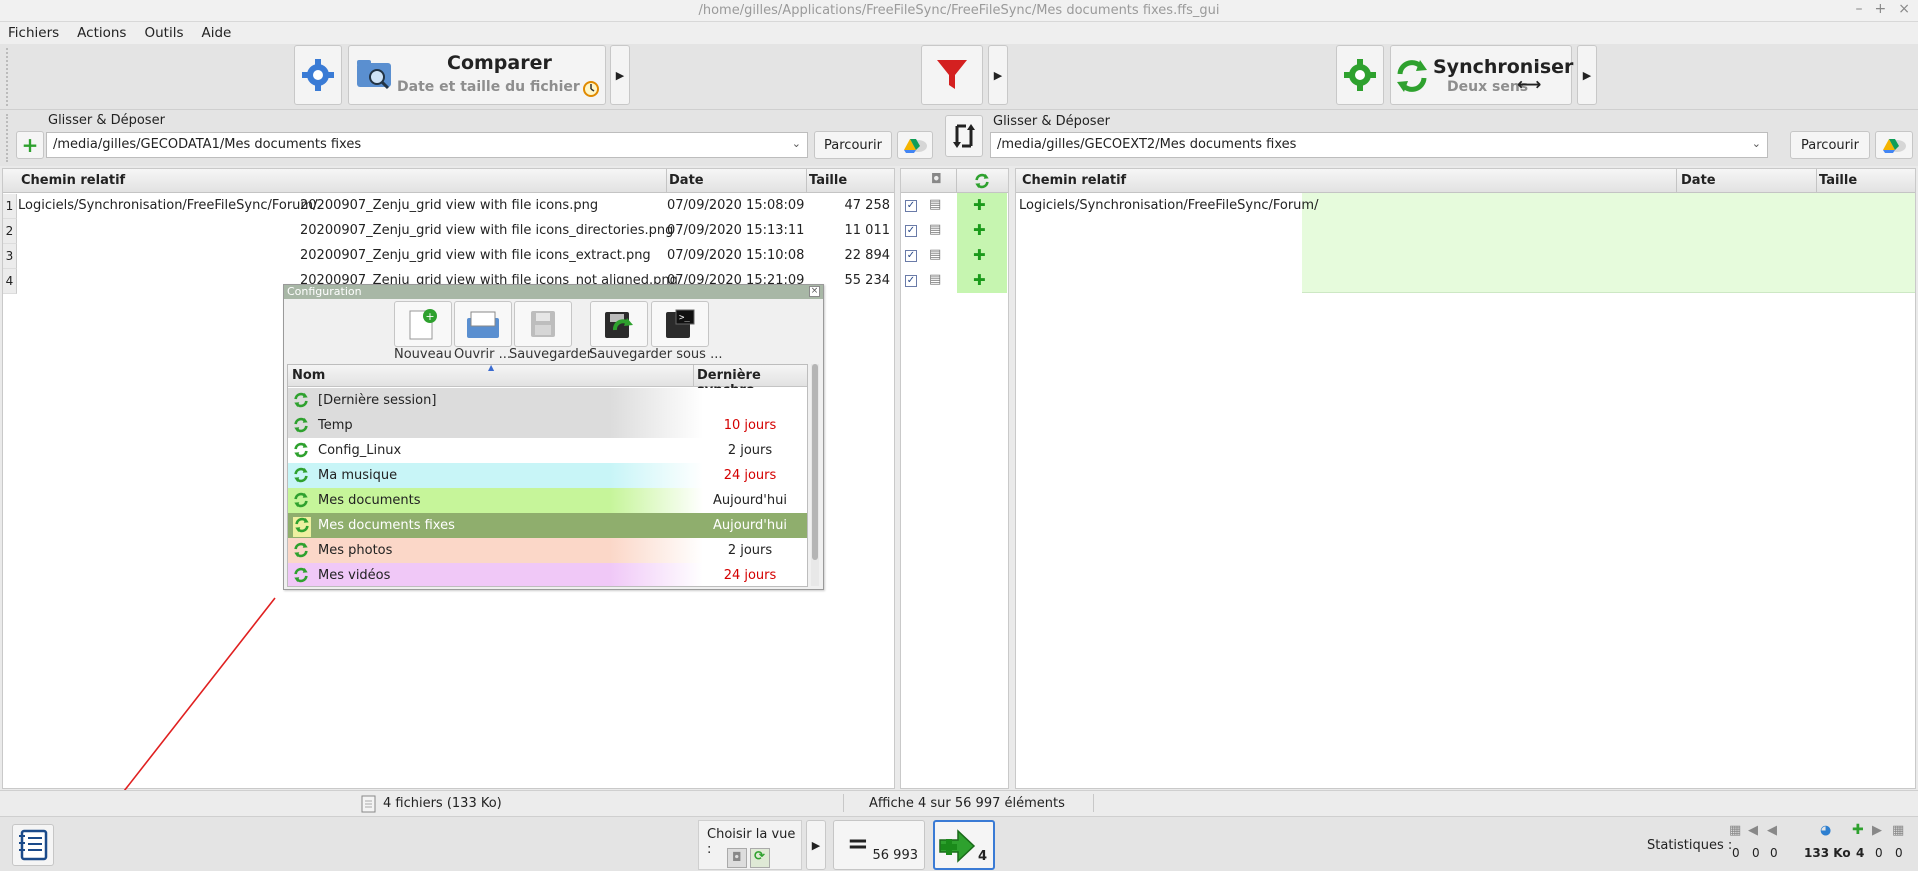 The image size is (1918, 871). I want to click on create-left-icon: ◀, so click(1772, 830).